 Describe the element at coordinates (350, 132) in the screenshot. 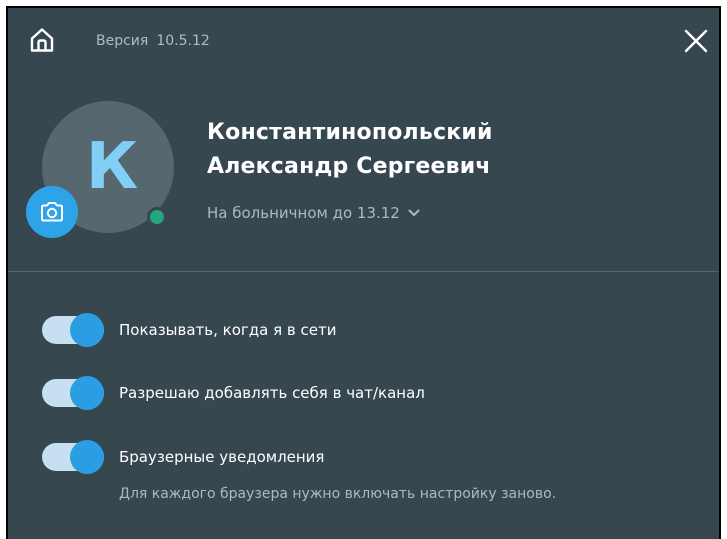

I see `user-name-line-1: Константинопольский` at that location.